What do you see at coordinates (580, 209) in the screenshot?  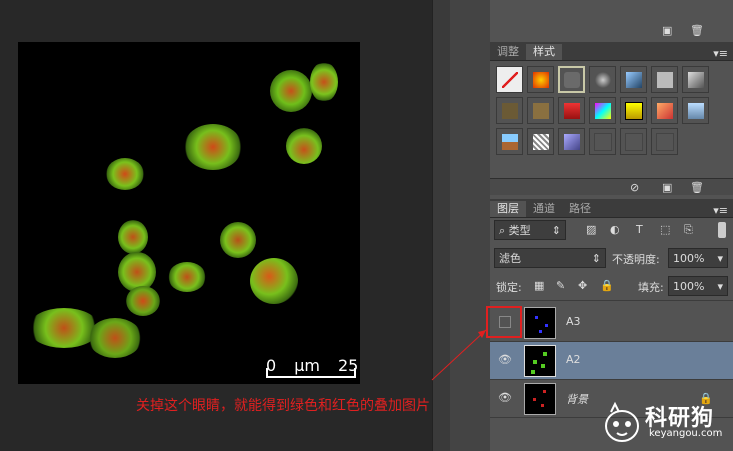 I see `tab-paths: 路径` at bounding box center [580, 209].